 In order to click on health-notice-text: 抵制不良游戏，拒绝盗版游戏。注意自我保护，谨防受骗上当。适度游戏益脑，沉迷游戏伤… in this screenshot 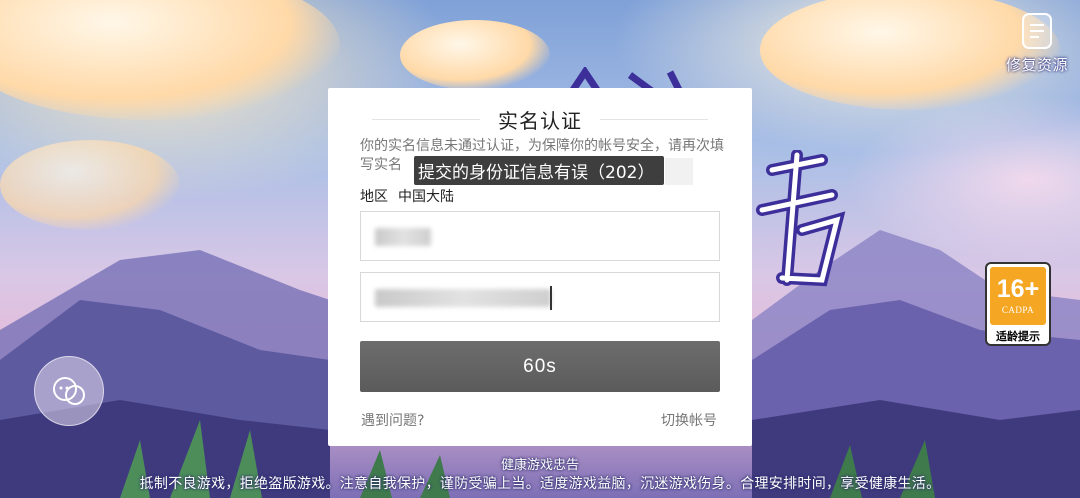, I will do `click(540, 484)`.